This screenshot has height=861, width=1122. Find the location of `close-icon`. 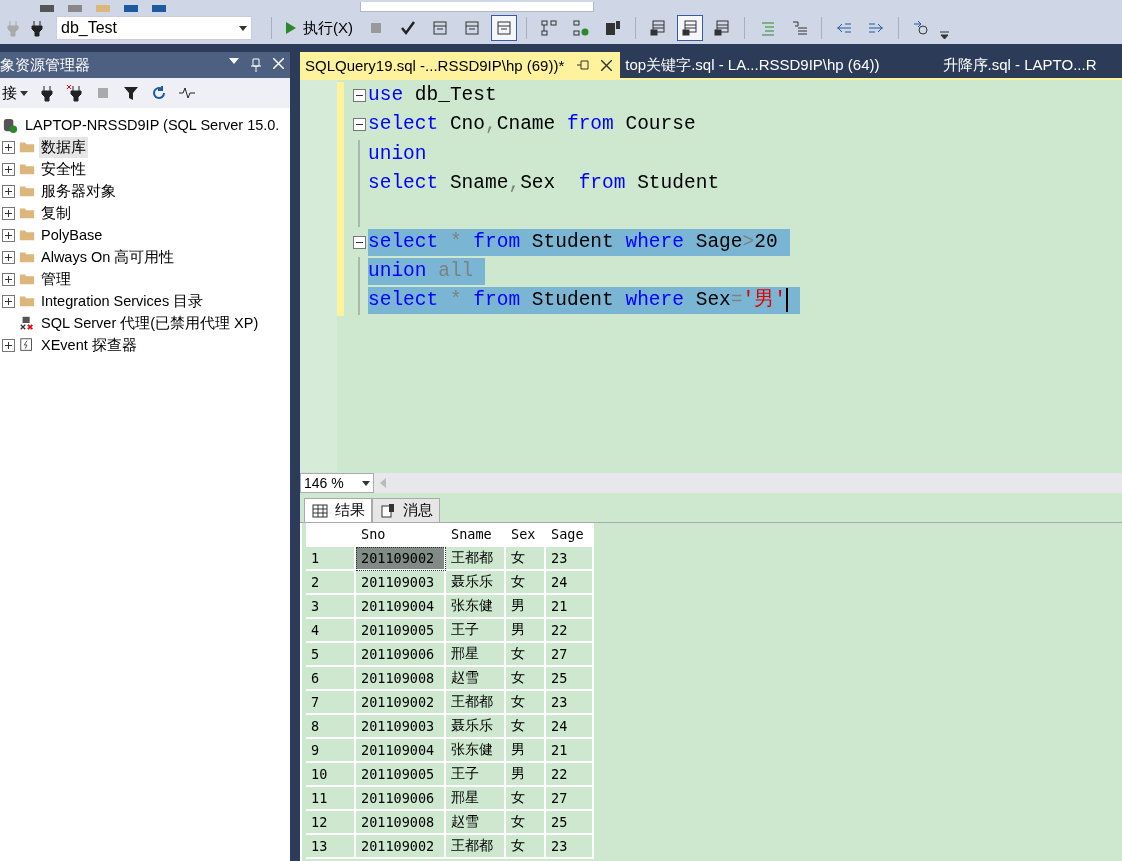

close-icon is located at coordinates (607, 65).